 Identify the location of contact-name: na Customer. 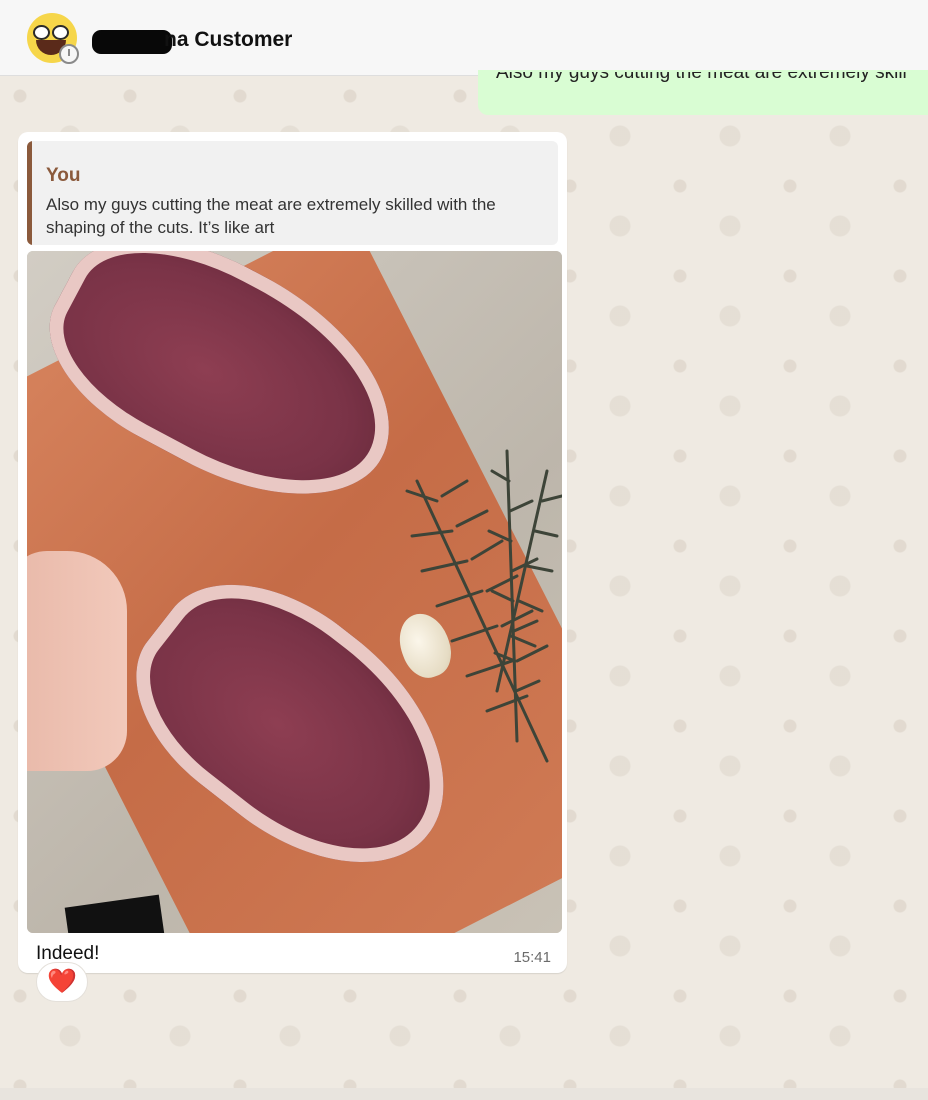
(228, 40).